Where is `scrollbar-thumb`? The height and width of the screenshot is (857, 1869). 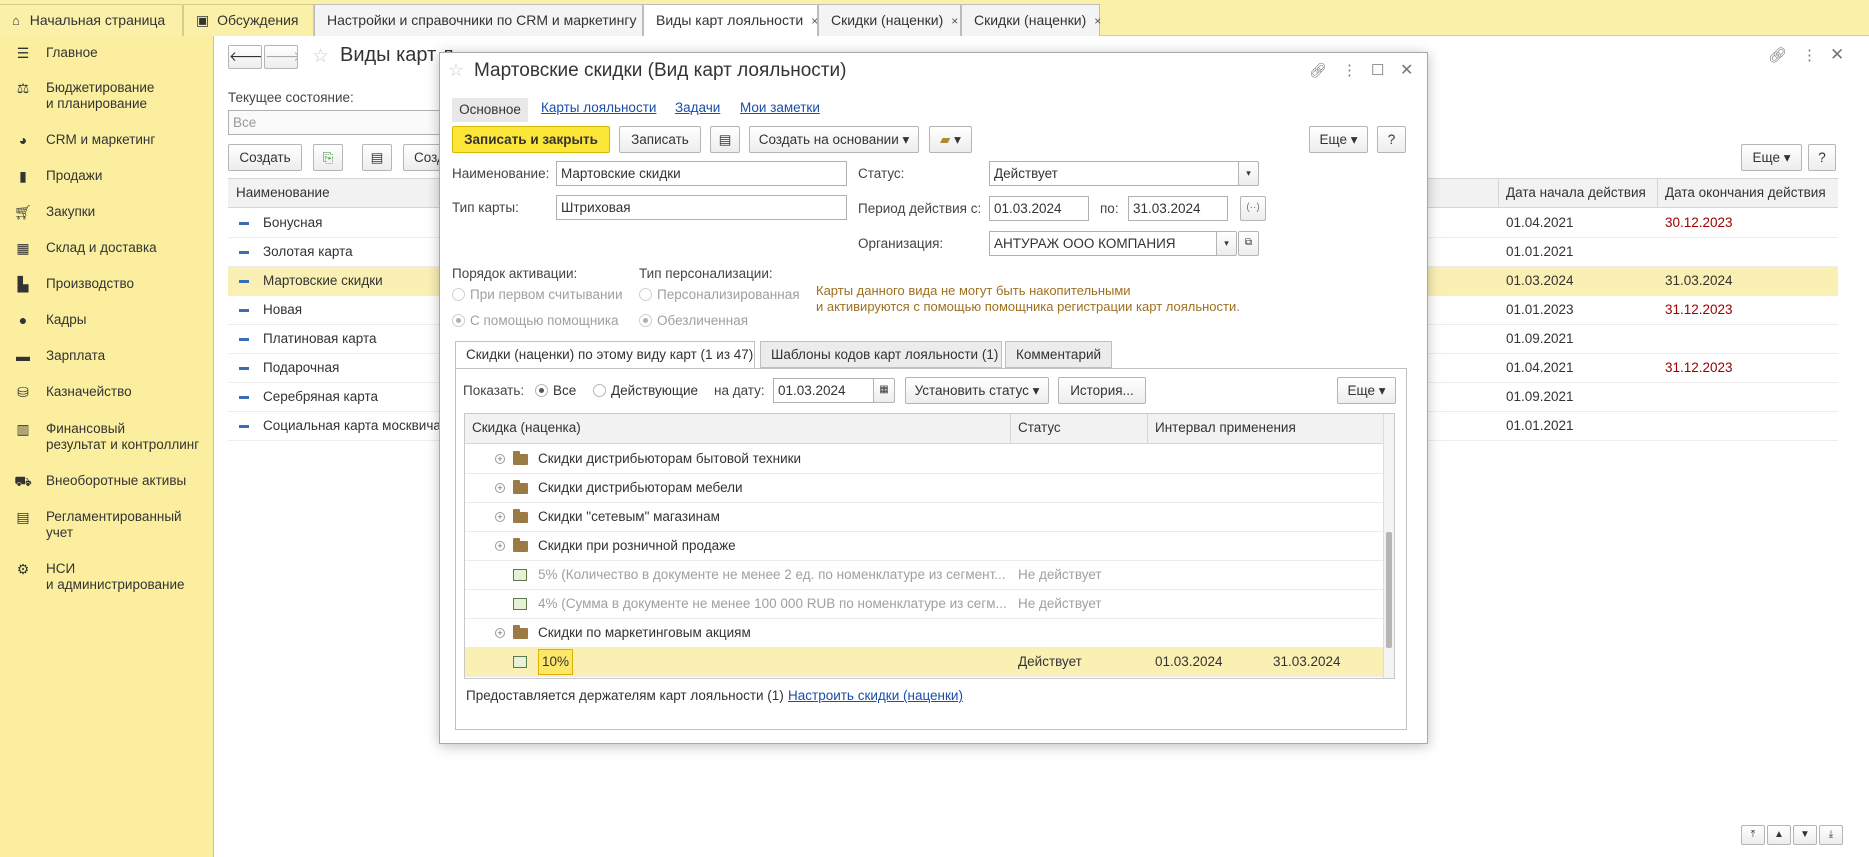
scrollbar-thumb is located at coordinates (1389, 590).